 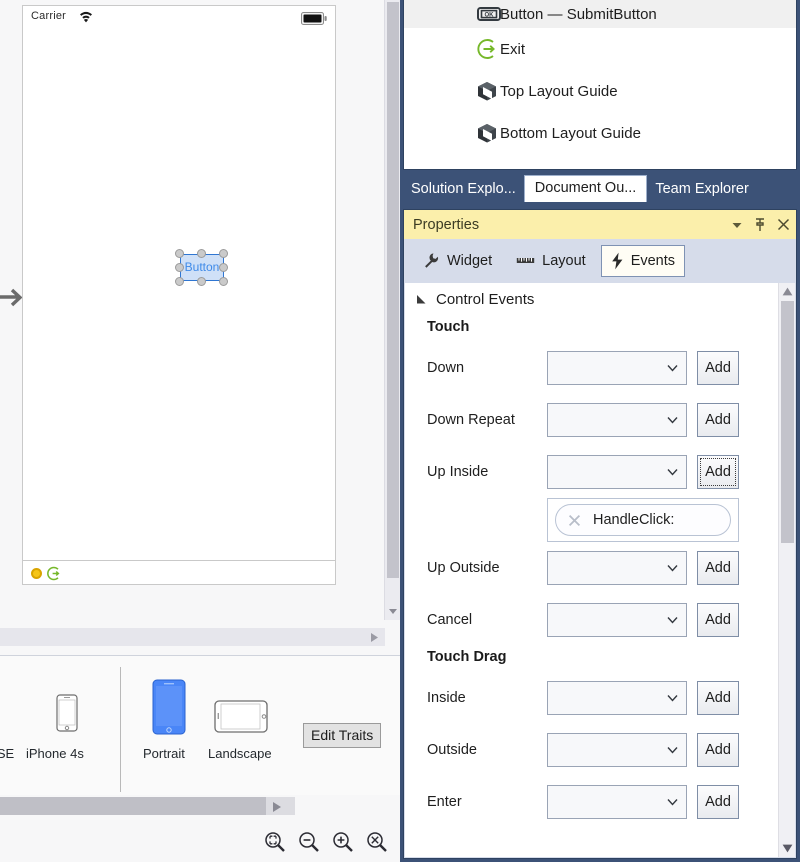 What do you see at coordinates (432, 260) in the screenshot?
I see `wrench-icon` at bounding box center [432, 260].